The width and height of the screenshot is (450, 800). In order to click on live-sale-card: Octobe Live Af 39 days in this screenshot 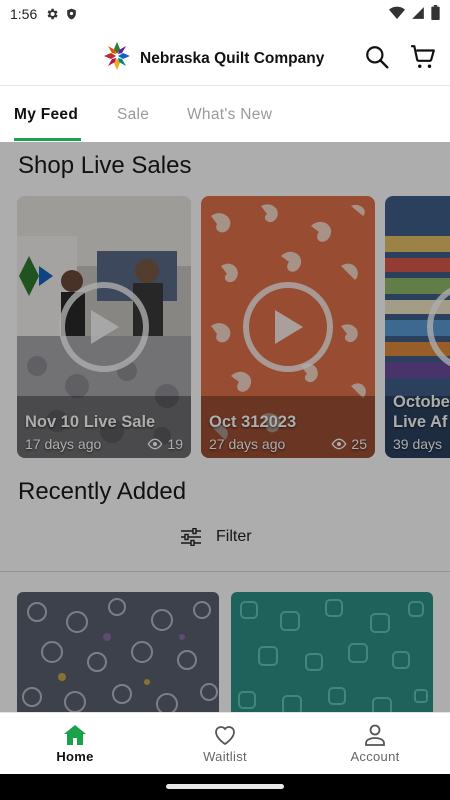, I will do `click(417, 327)`.